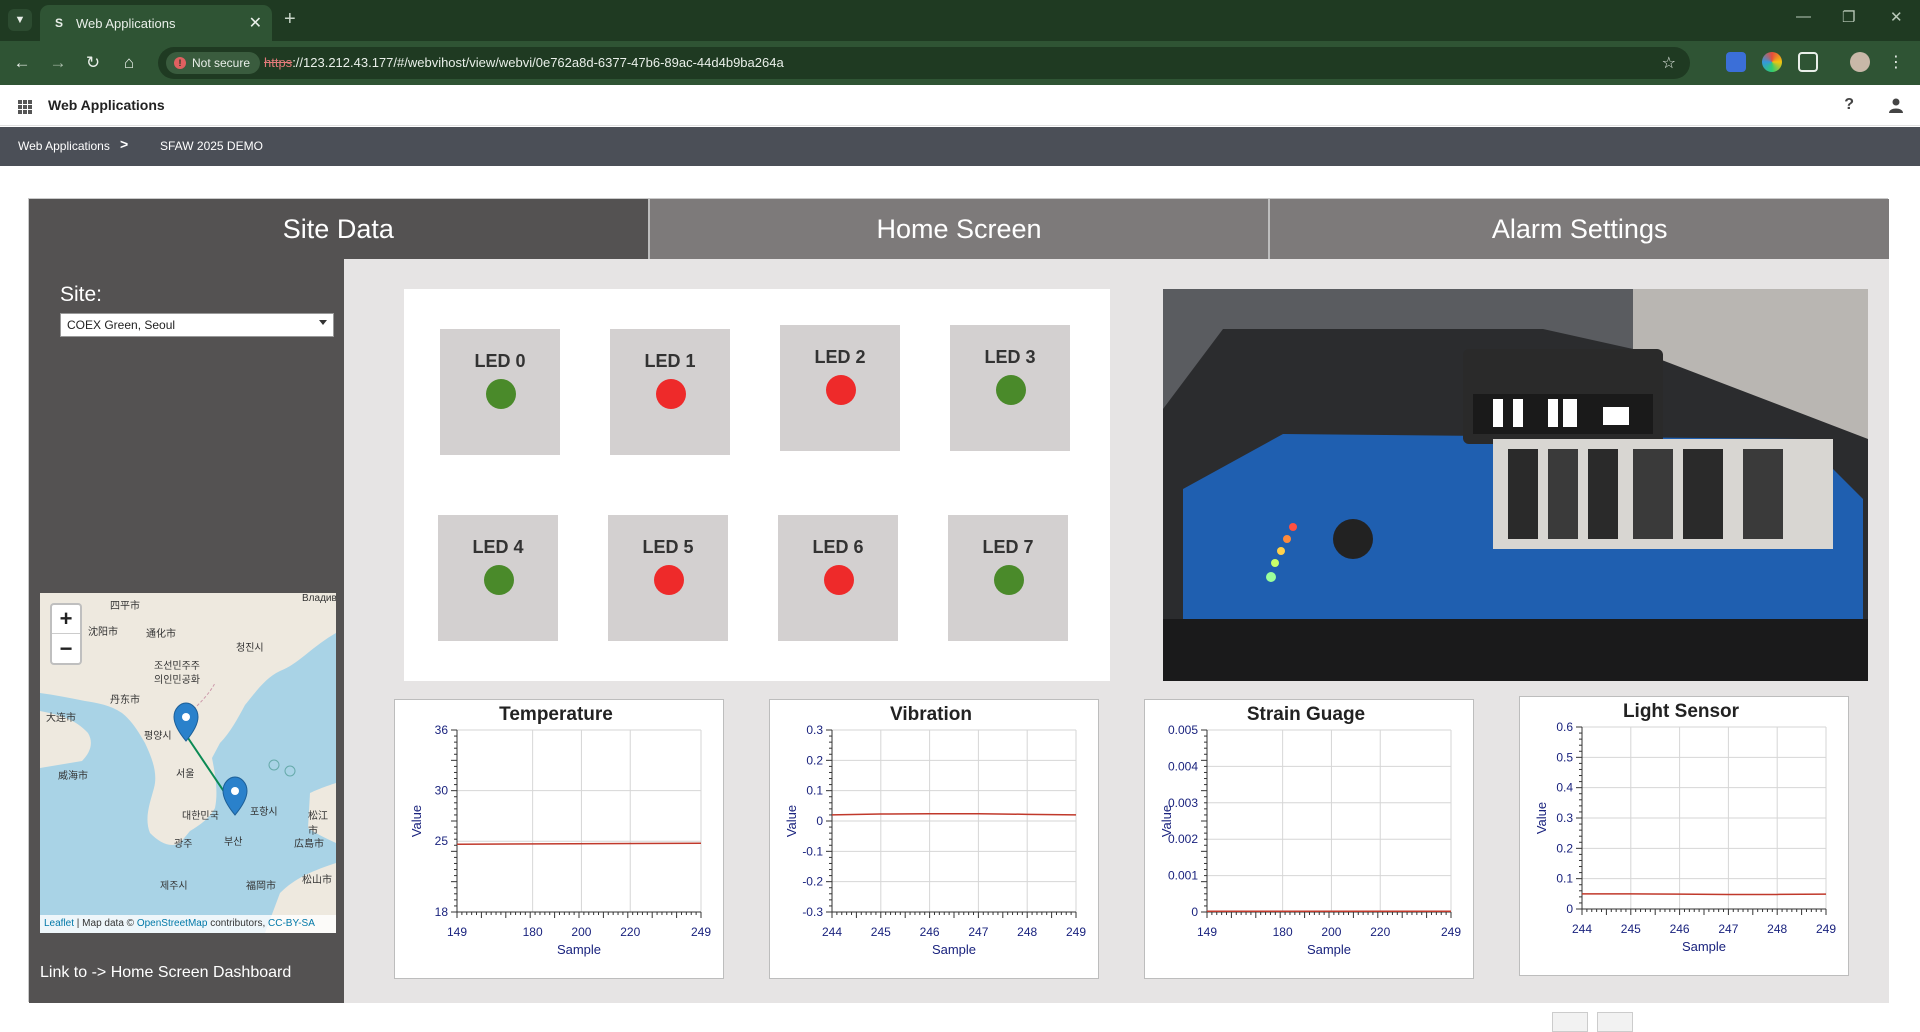 This screenshot has height=1032, width=1920. What do you see at coordinates (1896, 62) in the screenshot?
I see `browser-menu-icon: ⋮` at bounding box center [1896, 62].